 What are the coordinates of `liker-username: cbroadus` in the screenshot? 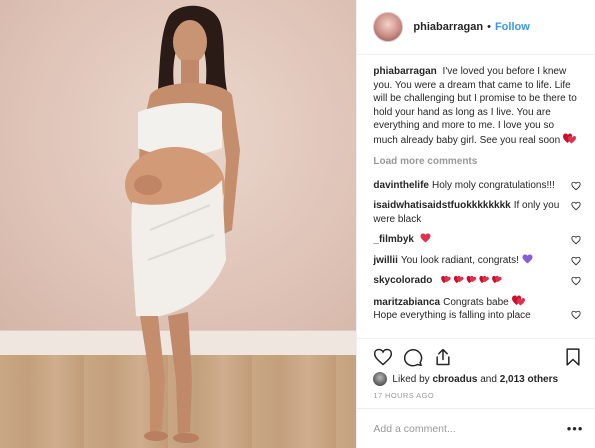 It's located at (454, 379).